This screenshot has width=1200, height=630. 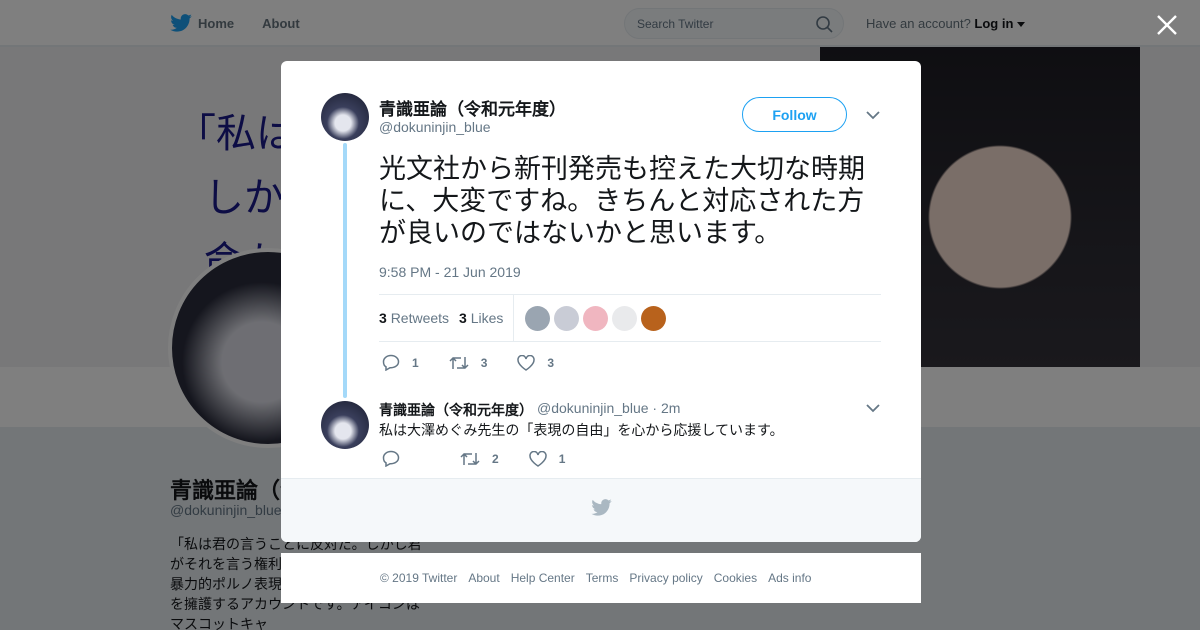 I want to click on footer-link-ads-info: Ads info, so click(x=789, y=578).